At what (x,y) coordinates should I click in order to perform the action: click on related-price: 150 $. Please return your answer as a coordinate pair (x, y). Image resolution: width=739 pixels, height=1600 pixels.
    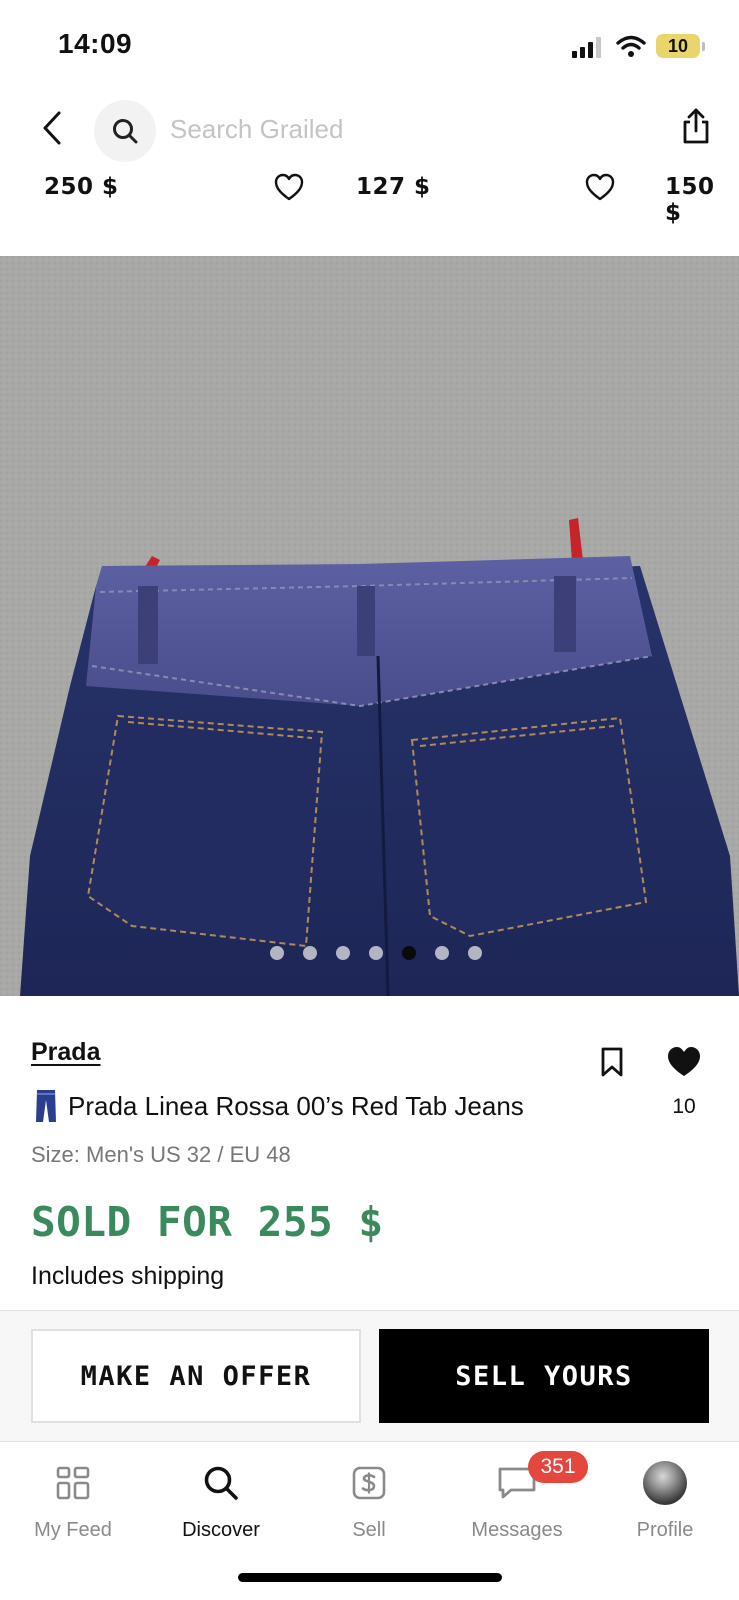
    Looking at the image, I should click on (702, 200).